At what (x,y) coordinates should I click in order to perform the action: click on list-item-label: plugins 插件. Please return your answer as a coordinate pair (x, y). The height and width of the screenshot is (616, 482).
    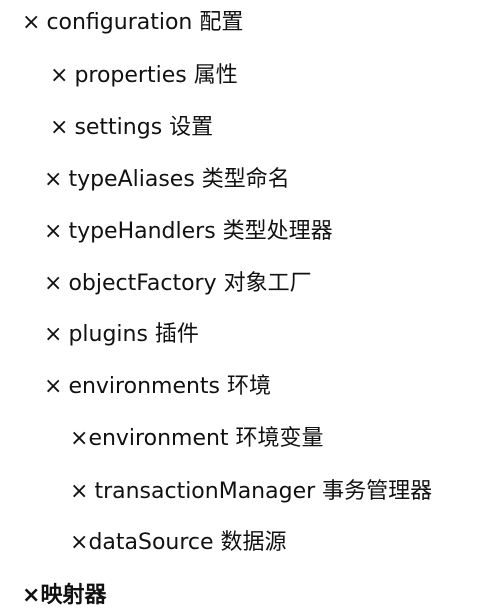
    Looking at the image, I should click on (133, 334).